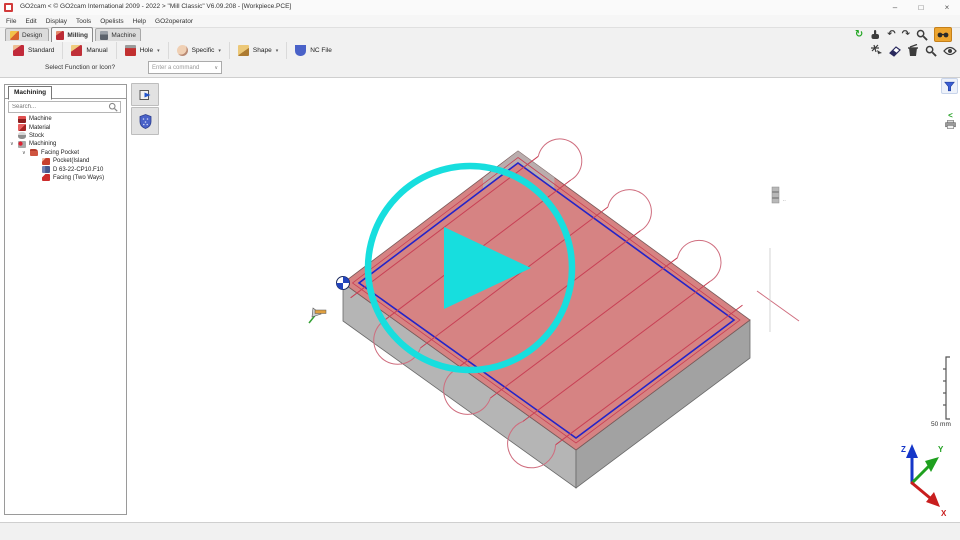  I want to click on tree-item-label: Material, so click(40, 127).